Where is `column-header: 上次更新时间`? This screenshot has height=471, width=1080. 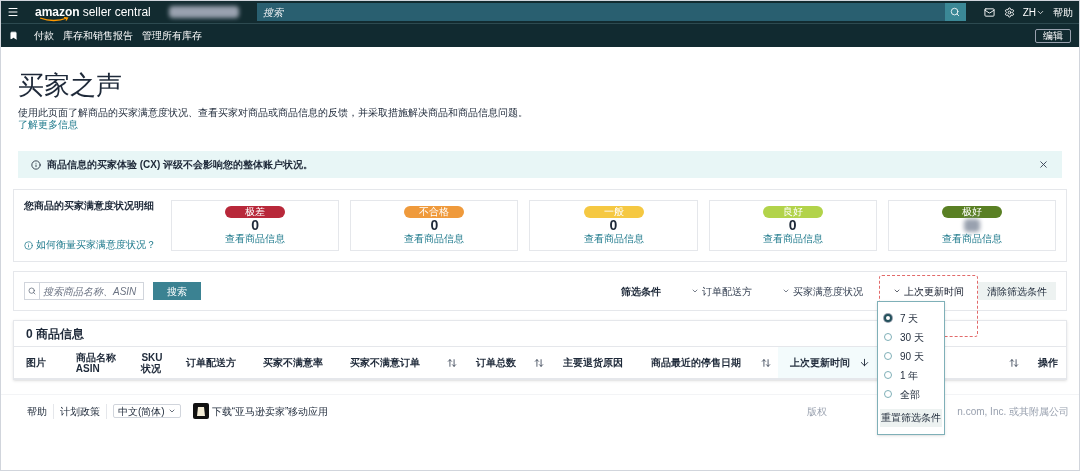
column-header: 上次更新时间 is located at coordinates (827, 363).